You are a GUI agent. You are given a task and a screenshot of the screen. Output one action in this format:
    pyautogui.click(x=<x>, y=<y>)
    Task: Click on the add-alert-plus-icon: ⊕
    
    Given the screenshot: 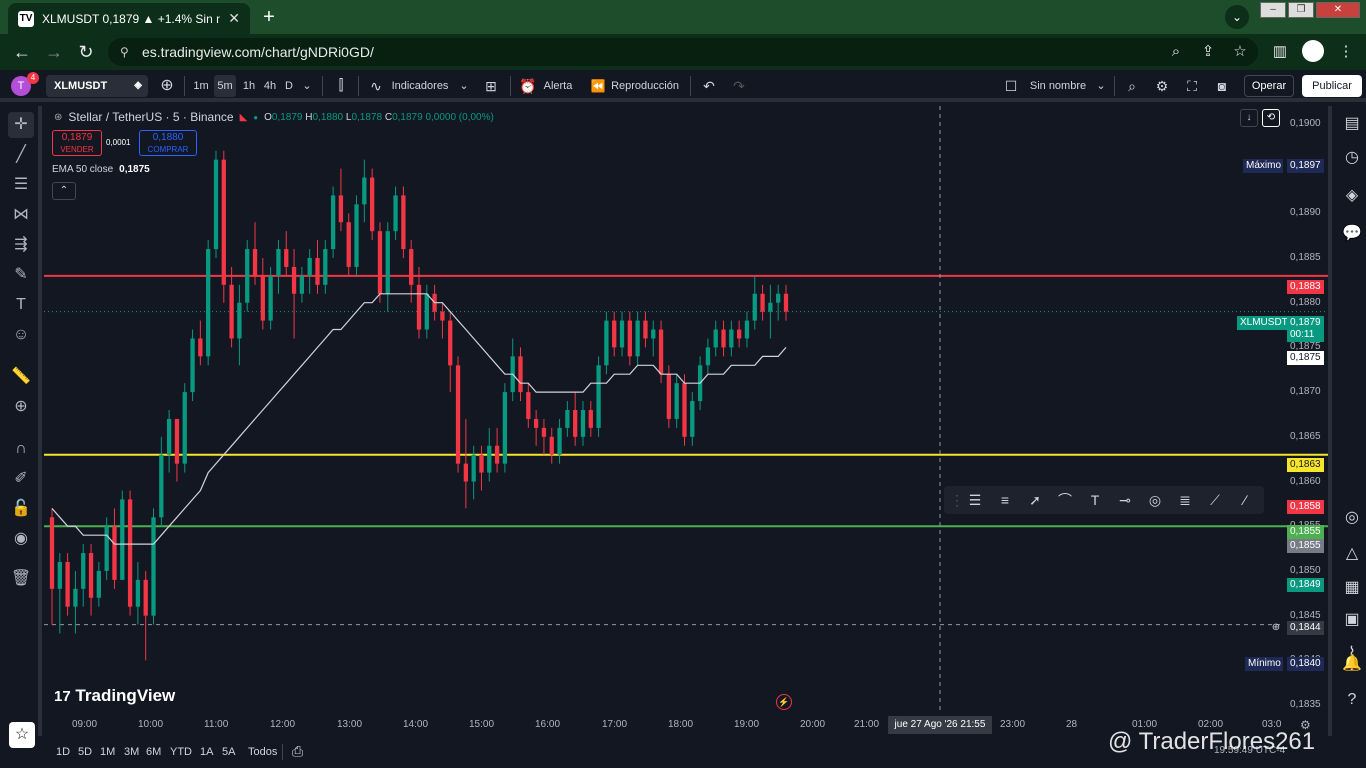 What is the action you would take?
    pyautogui.click(x=1276, y=628)
    